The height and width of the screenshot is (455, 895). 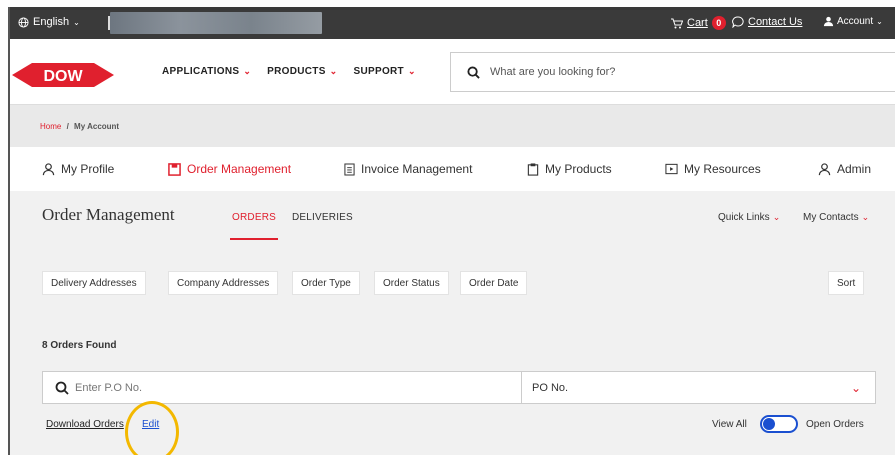 I want to click on cart-label: Cart, so click(x=697, y=23).